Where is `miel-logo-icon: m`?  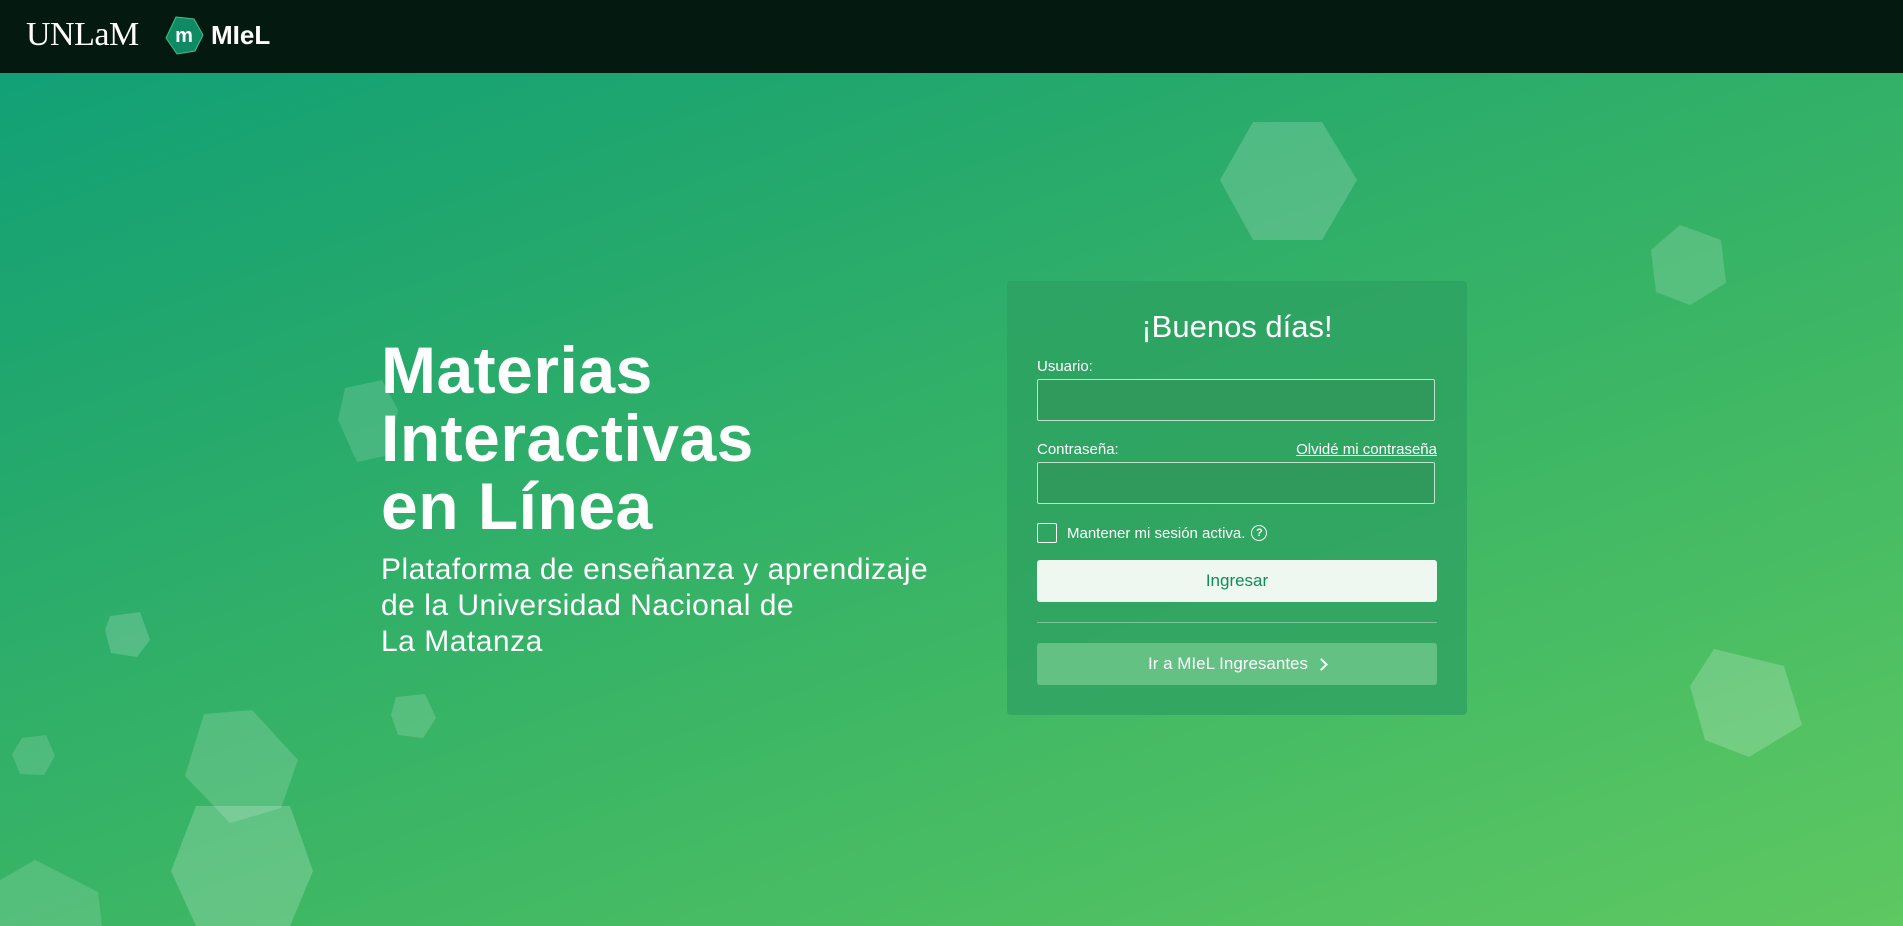
miel-logo-icon: m is located at coordinates (184, 36).